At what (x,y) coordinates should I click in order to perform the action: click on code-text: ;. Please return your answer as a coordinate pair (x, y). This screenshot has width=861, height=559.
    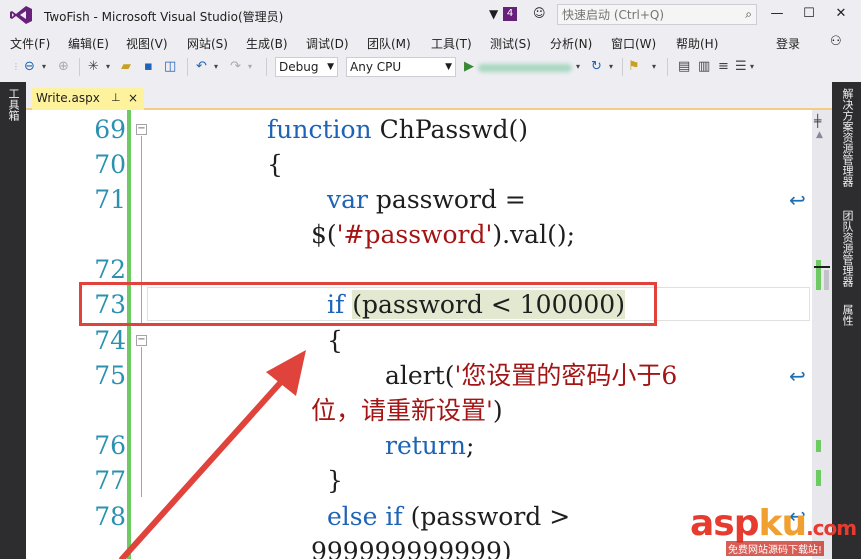
    Looking at the image, I should click on (470, 445).